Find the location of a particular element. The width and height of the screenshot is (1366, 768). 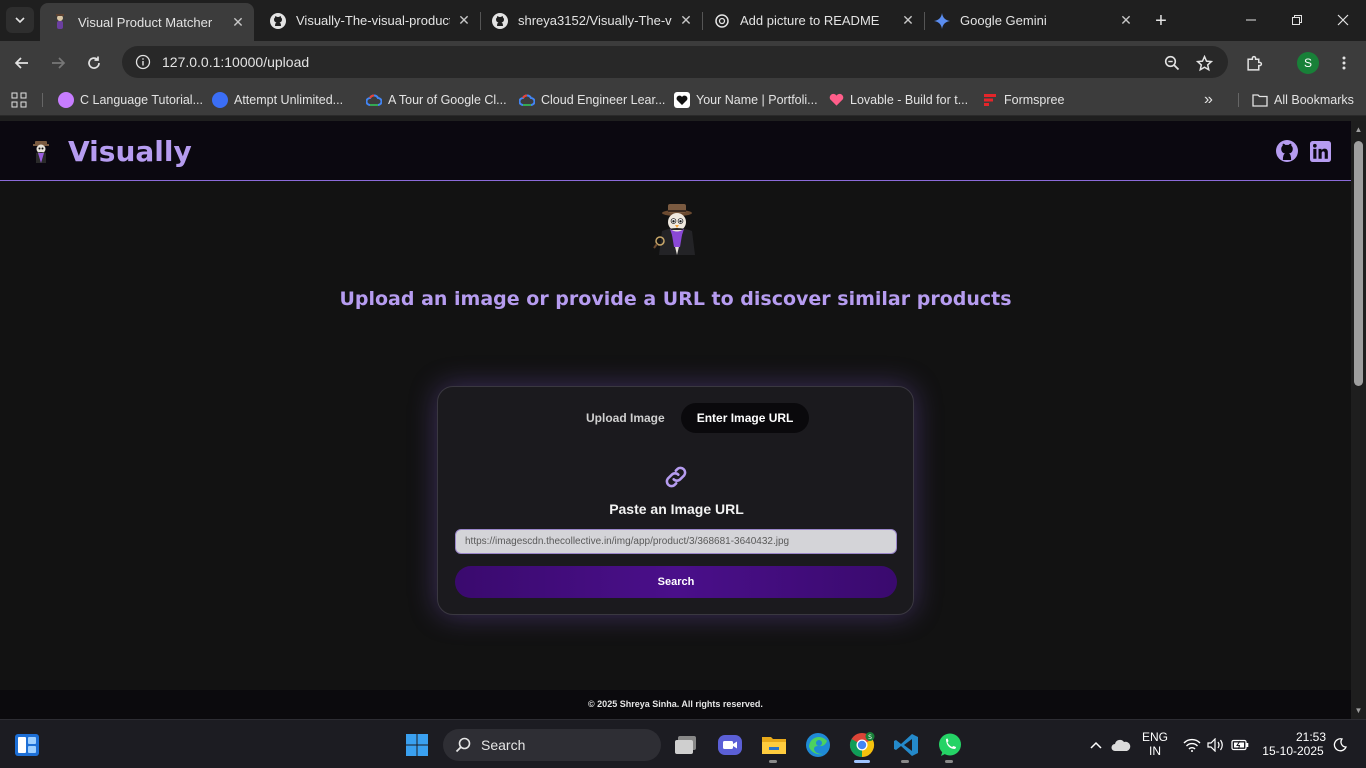

image-url-input is located at coordinates (676, 541).